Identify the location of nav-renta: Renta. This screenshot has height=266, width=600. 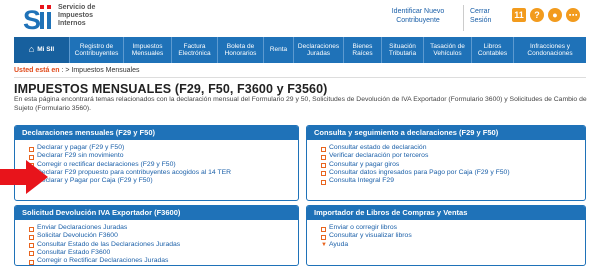
(279, 50).